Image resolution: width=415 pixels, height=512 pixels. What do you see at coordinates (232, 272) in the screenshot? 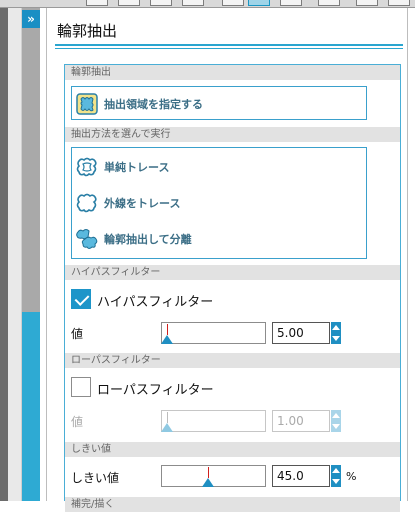
I see `section-header-highpass: ハイパスフィルター` at bounding box center [232, 272].